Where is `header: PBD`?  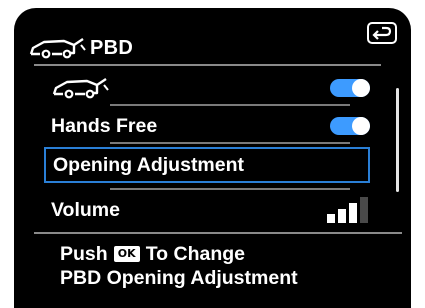 header: PBD is located at coordinates (80, 48).